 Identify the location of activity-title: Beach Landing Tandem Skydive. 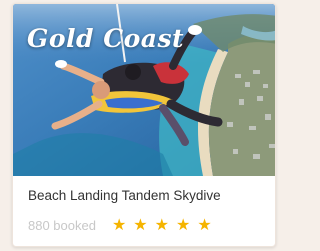
(124, 195).